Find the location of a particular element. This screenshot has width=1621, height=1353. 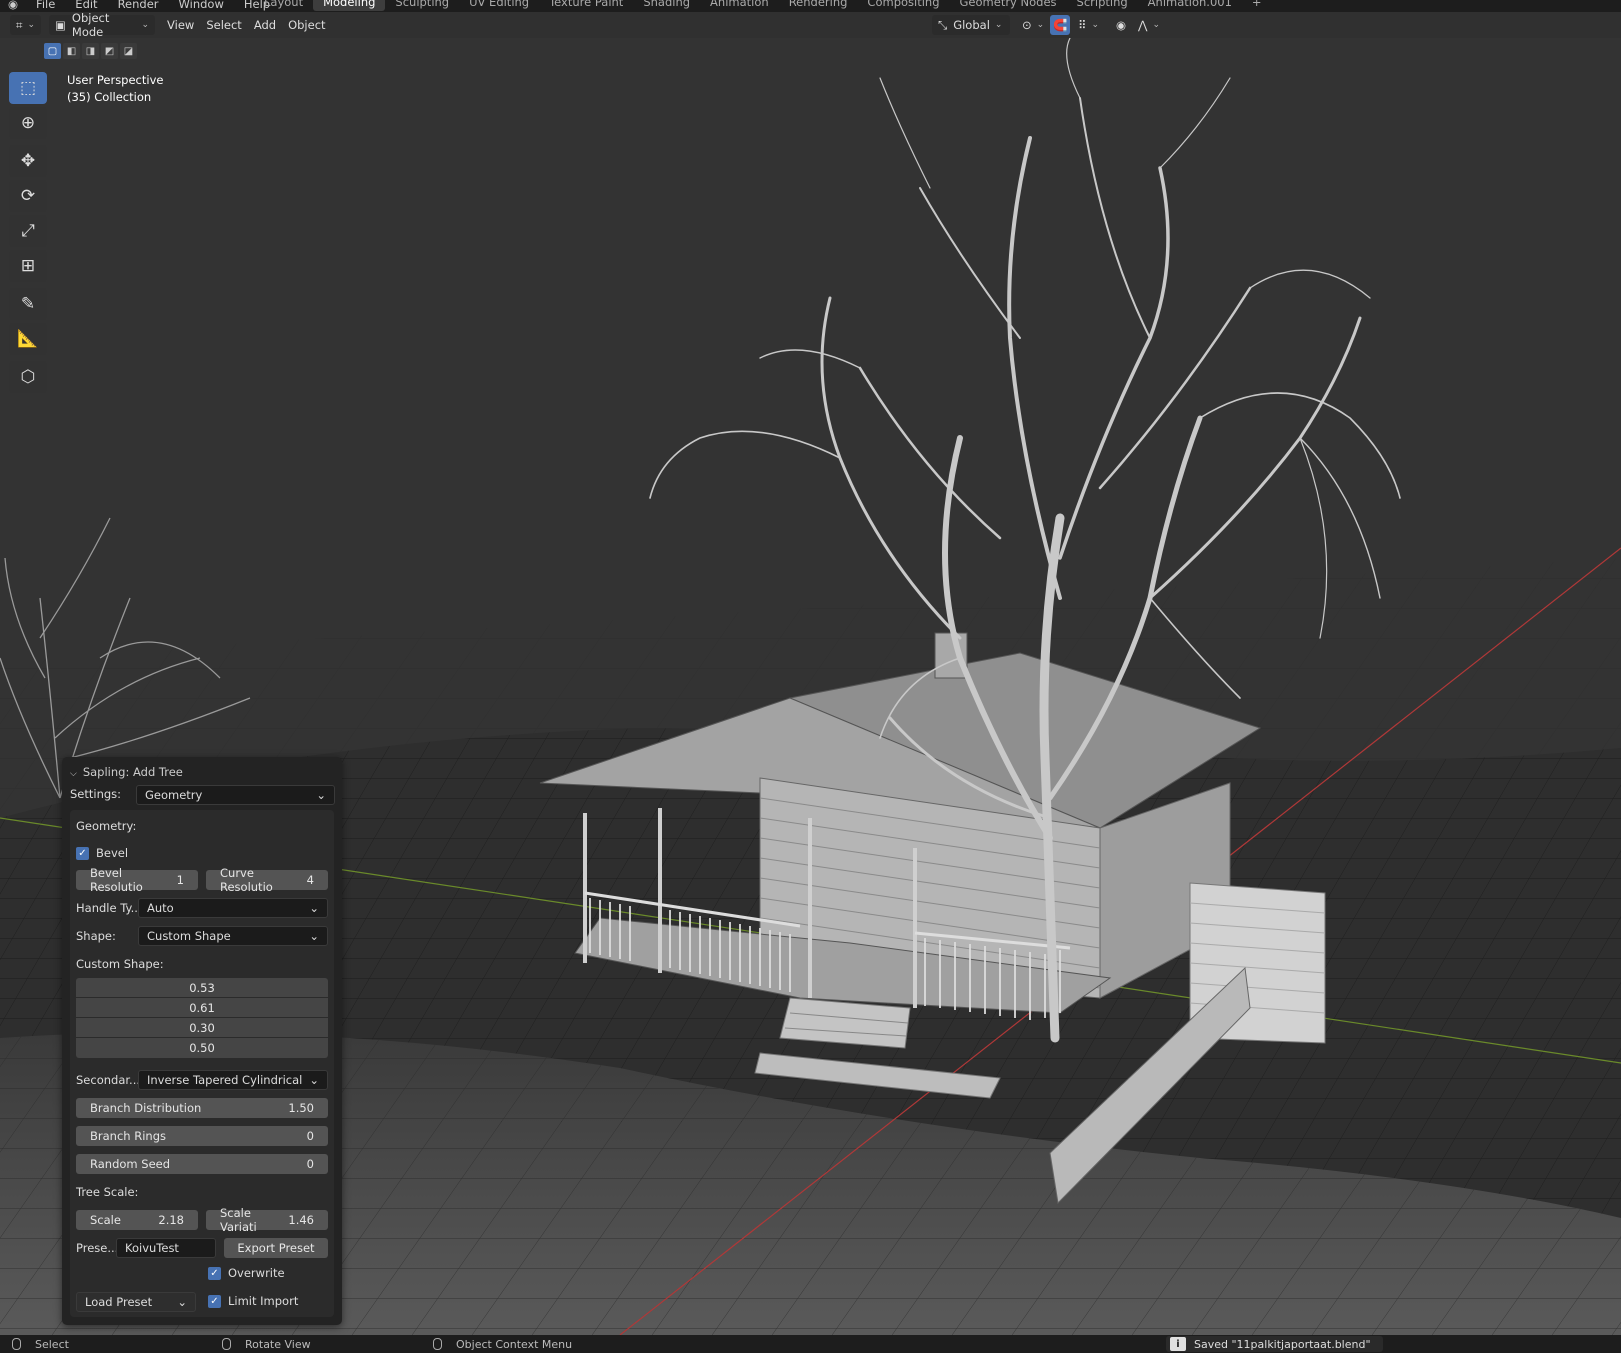

overwrite-checkbox: ✓ is located at coordinates (214, 1273).